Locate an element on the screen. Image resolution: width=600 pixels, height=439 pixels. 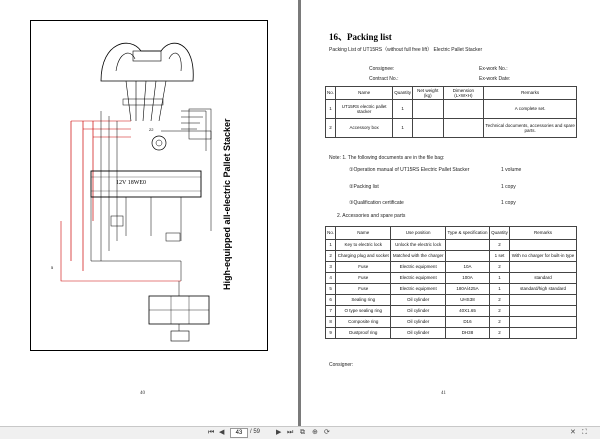
accessories-table-cell: 40X1.65 is located at coordinates (467, 311).